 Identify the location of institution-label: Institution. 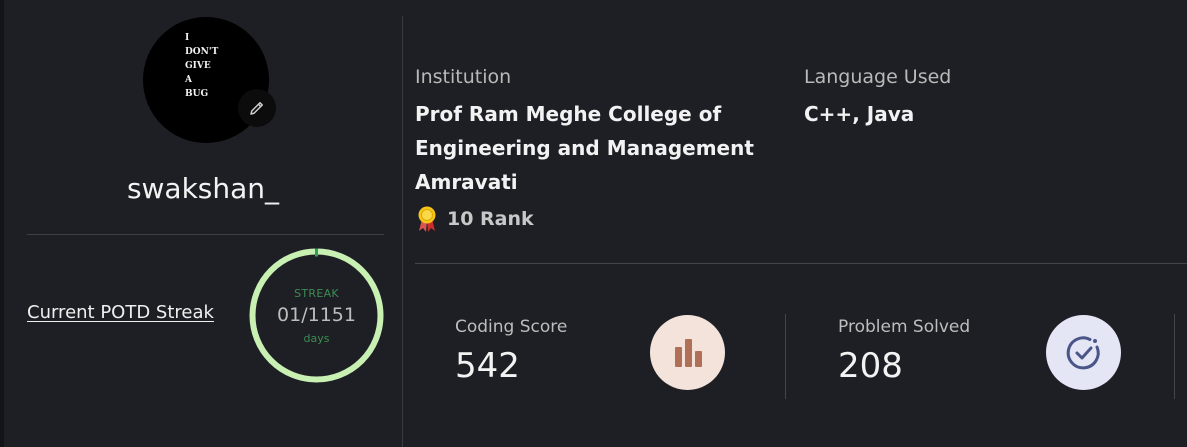
(463, 77).